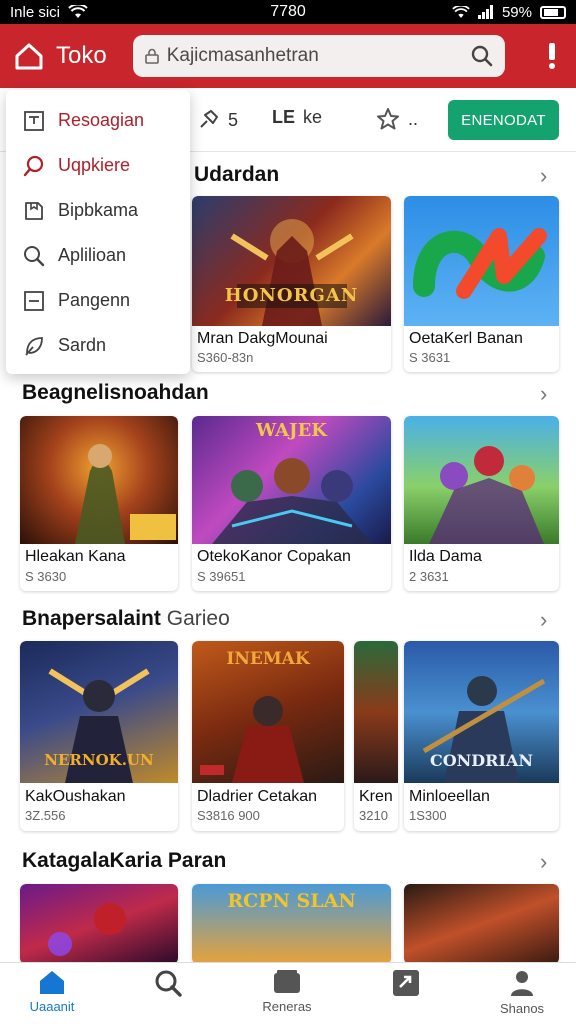 The height and width of the screenshot is (1024, 576). What do you see at coordinates (481, 736) in the screenshot?
I see `game-card: CONDRIAN Minloeellan 1S300` at bounding box center [481, 736].